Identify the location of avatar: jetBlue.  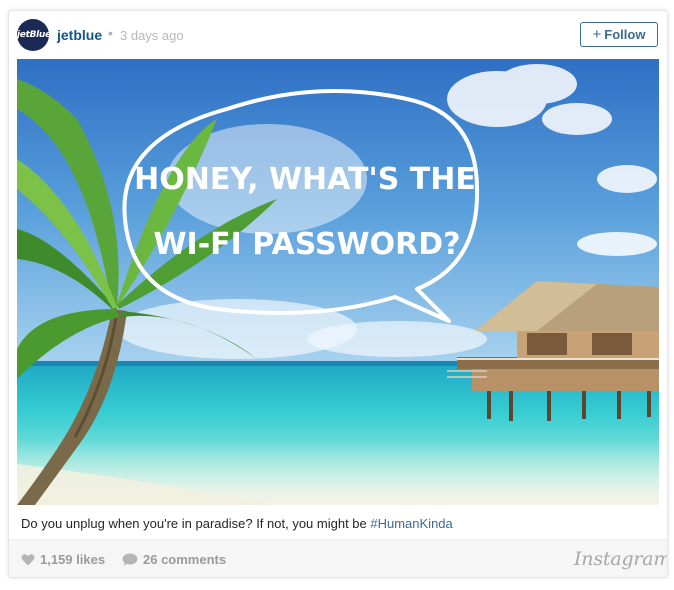
(34, 35).